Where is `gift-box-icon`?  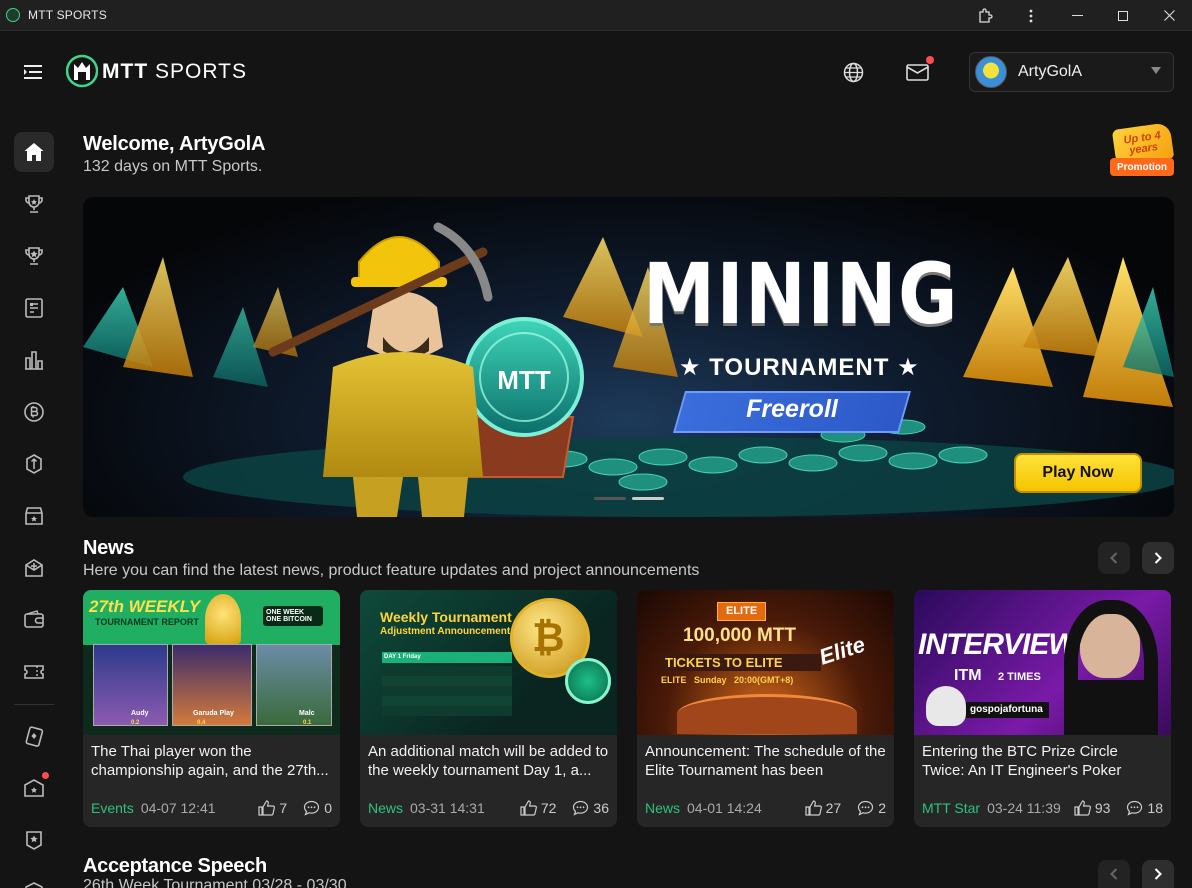
gift-box-icon is located at coordinates (34, 568).